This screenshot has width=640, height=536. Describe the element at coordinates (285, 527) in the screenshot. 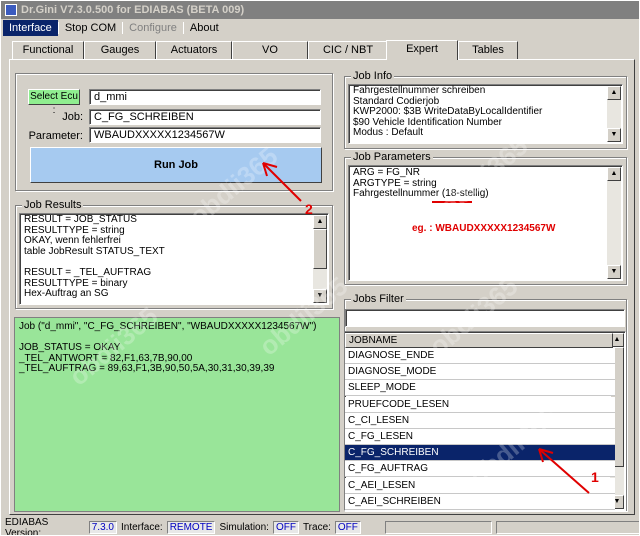

I see `simulation-value: OFF` at that location.